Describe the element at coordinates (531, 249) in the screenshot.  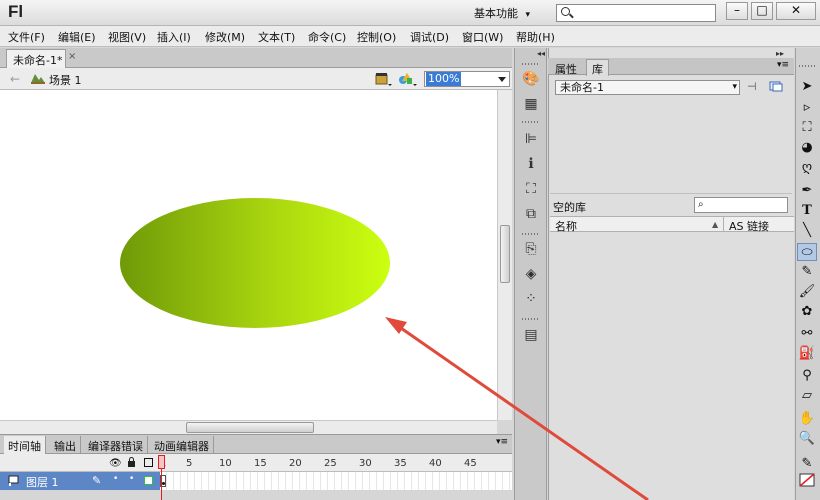
I see `actions-icon: ⎘` at that location.